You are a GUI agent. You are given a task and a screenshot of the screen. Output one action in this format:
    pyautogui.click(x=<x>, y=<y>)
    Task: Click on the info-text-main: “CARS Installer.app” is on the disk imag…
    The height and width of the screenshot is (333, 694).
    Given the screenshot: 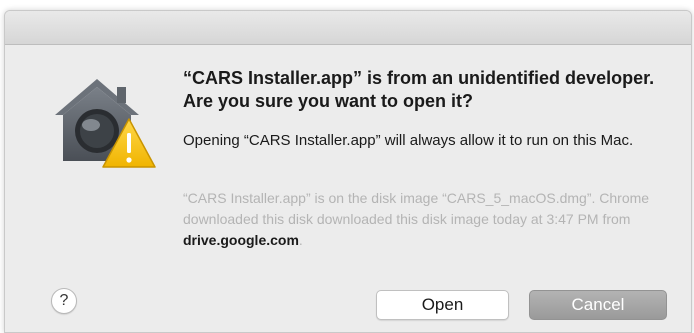 What is the action you would take?
    pyautogui.click(x=416, y=208)
    